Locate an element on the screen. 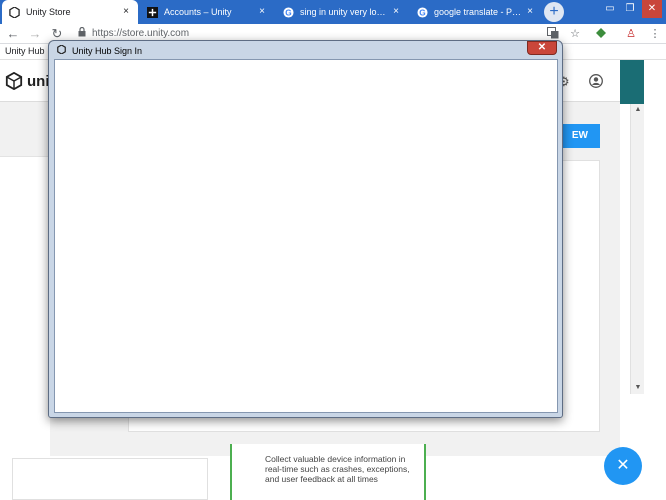 The width and height of the screenshot is (666, 500). tab-accounts: Accounts – Unity × is located at coordinates (207, 12).